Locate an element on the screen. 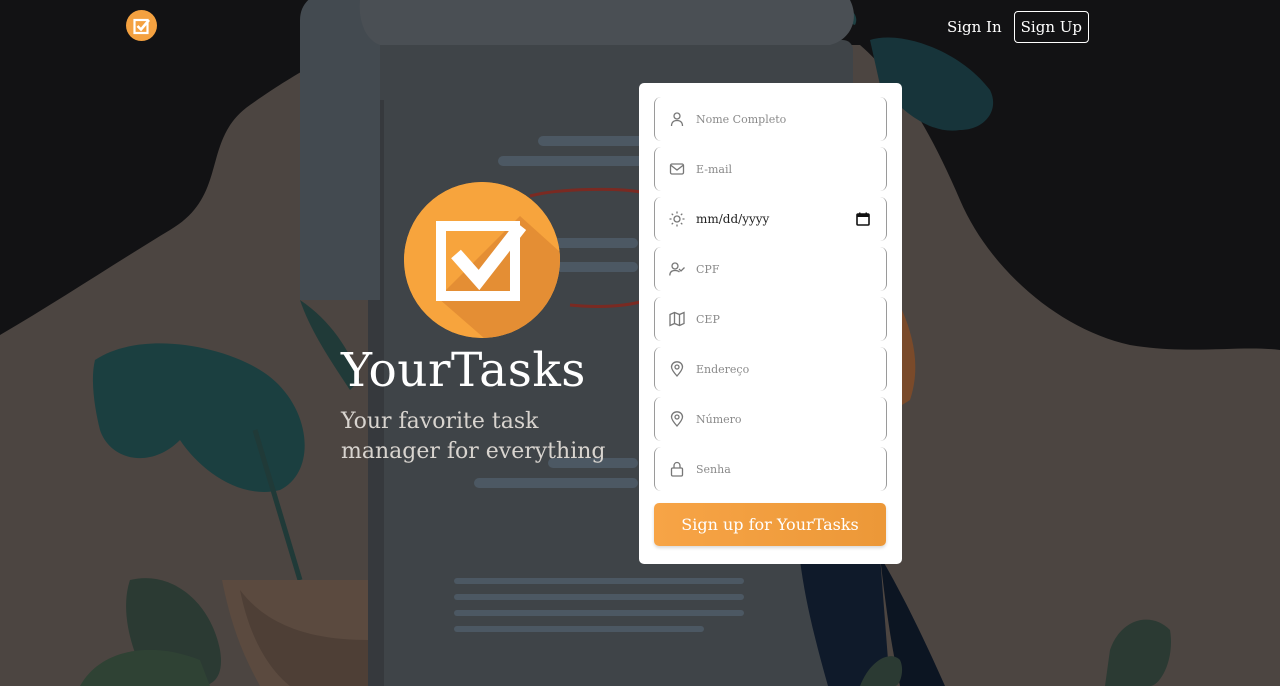 The height and width of the screenshot is (686, 1280). address-field is located at coordinates (770, 369).